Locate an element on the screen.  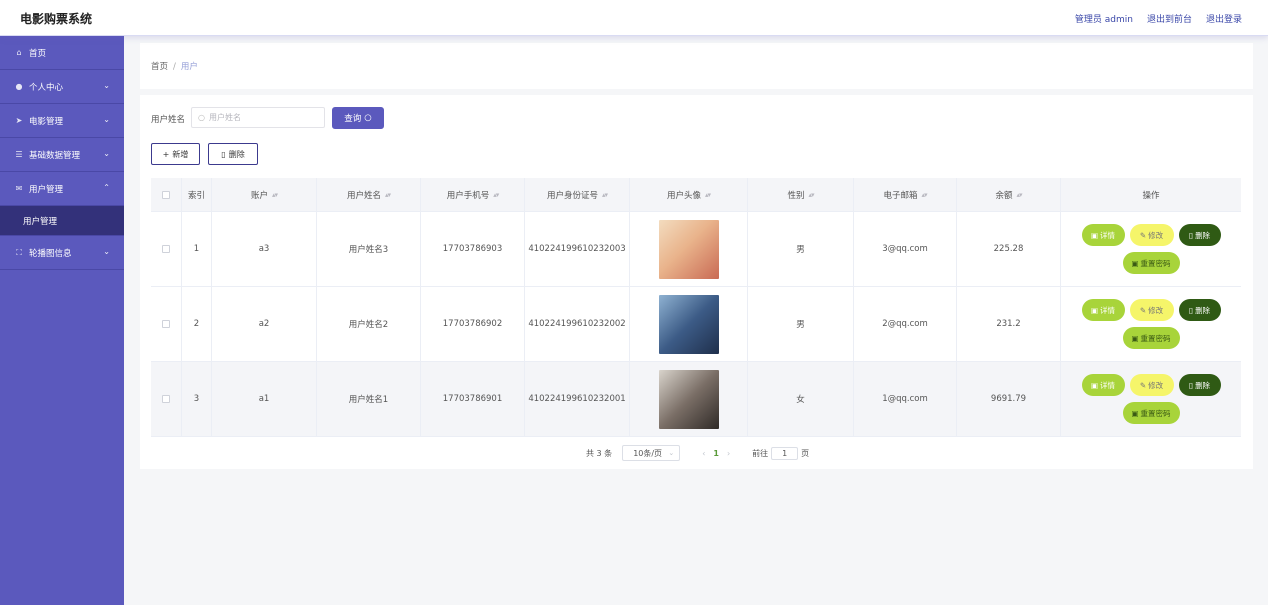
cell-name: 用户姓名3 is located at coordinates (369, 249).